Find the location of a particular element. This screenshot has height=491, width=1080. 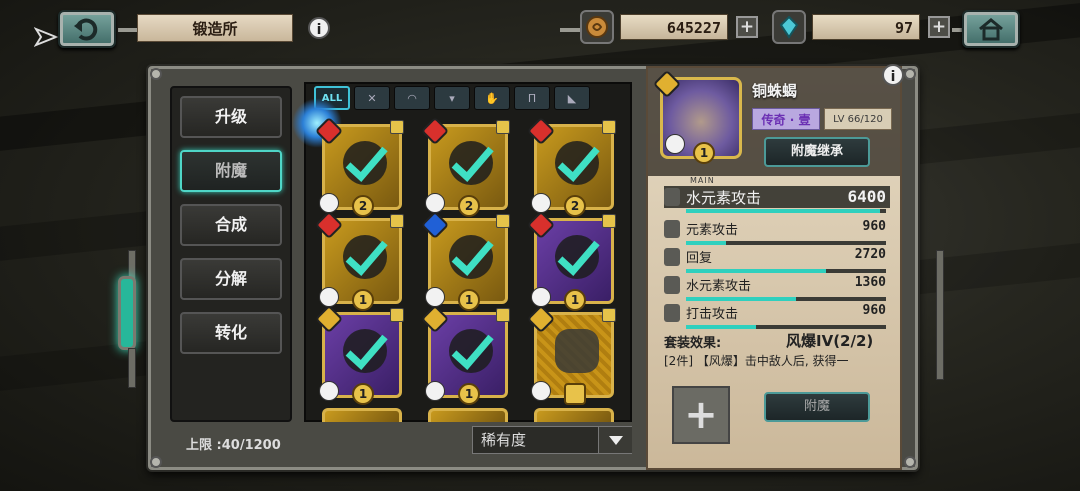

convert-button: 转化 is located at coordinates (231, 333).